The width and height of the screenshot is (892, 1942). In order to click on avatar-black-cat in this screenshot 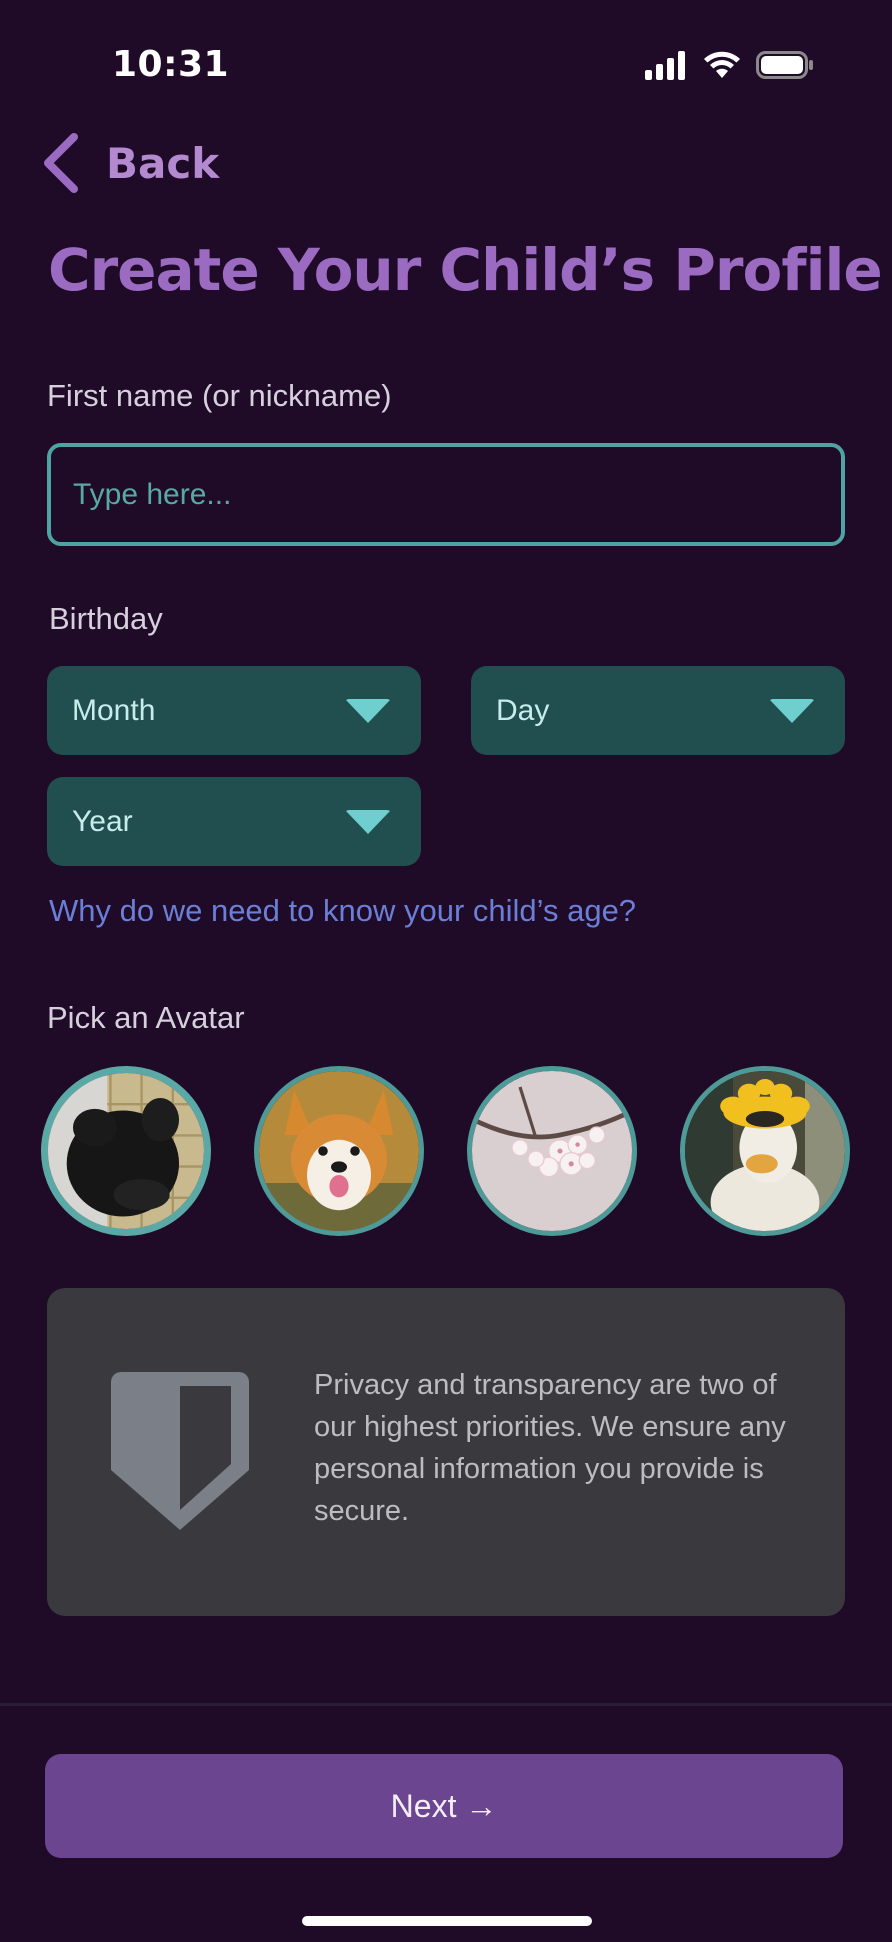, I will do `click(126, 1151)`.